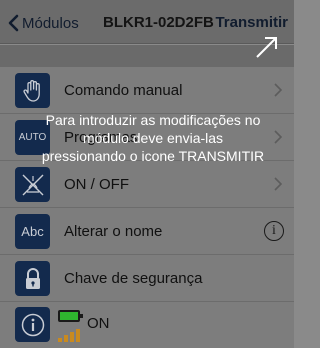 This screenshot has width=320, height=348. What do you see at coordinates (13, 23) in the screenshot?
I see `chevron-left-icon` at bounding box center [13, 23].